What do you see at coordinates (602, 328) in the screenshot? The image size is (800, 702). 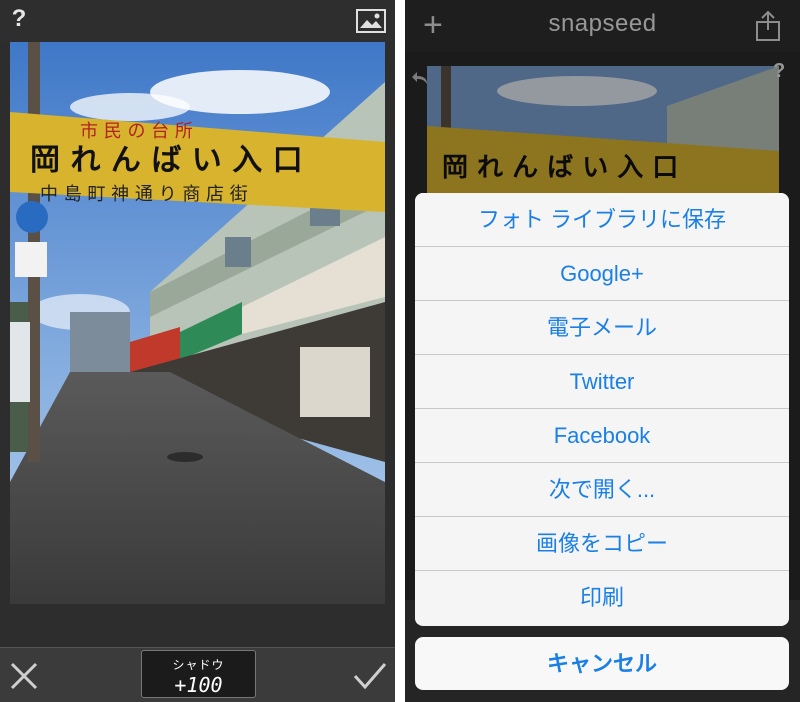 I see `menu-item-email: 電子メール` at bounding box center [602, 328].